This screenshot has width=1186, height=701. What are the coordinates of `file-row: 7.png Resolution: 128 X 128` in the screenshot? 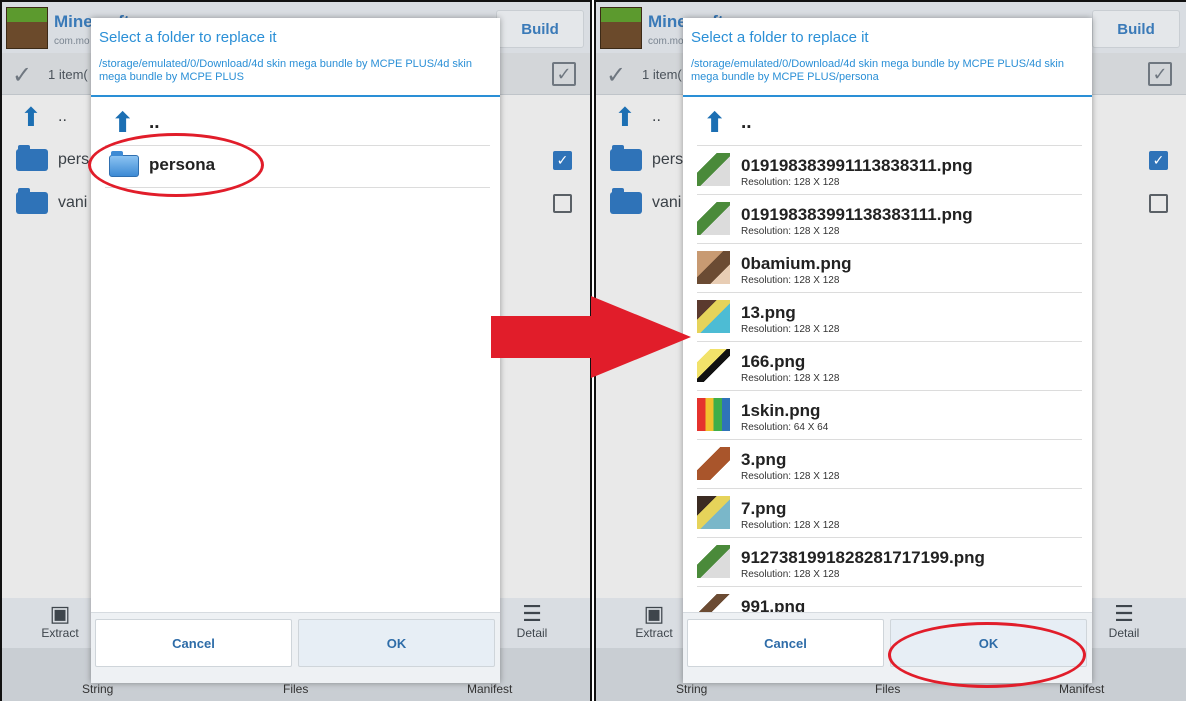 It's located at (889, 513).